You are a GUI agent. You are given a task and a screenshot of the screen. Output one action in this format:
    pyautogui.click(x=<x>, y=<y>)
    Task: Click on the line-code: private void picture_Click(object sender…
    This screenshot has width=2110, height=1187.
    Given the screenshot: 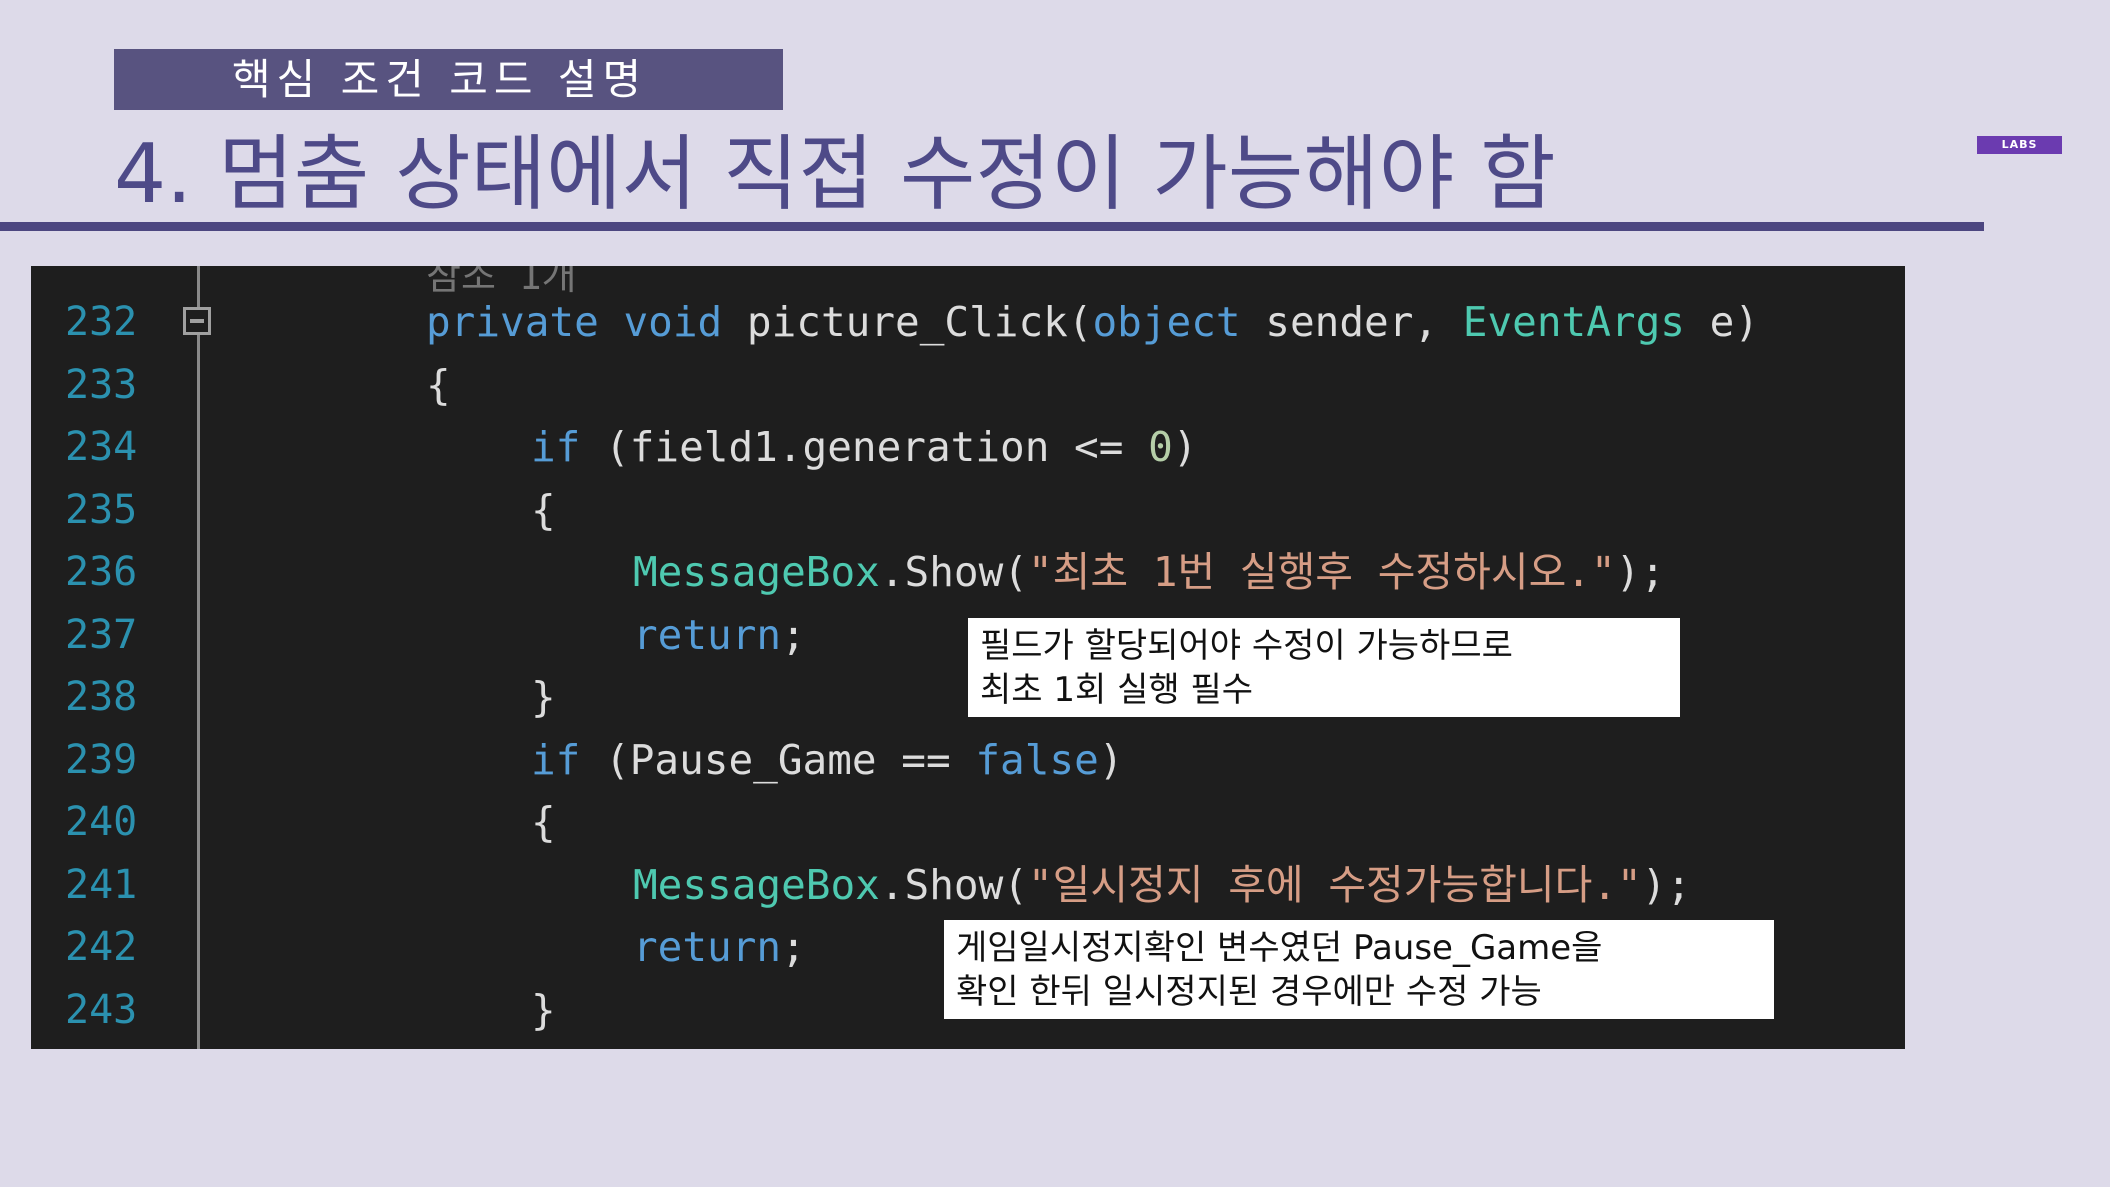 What is the action you would take?
    pyautogui.click(x=1092, y=322)
    